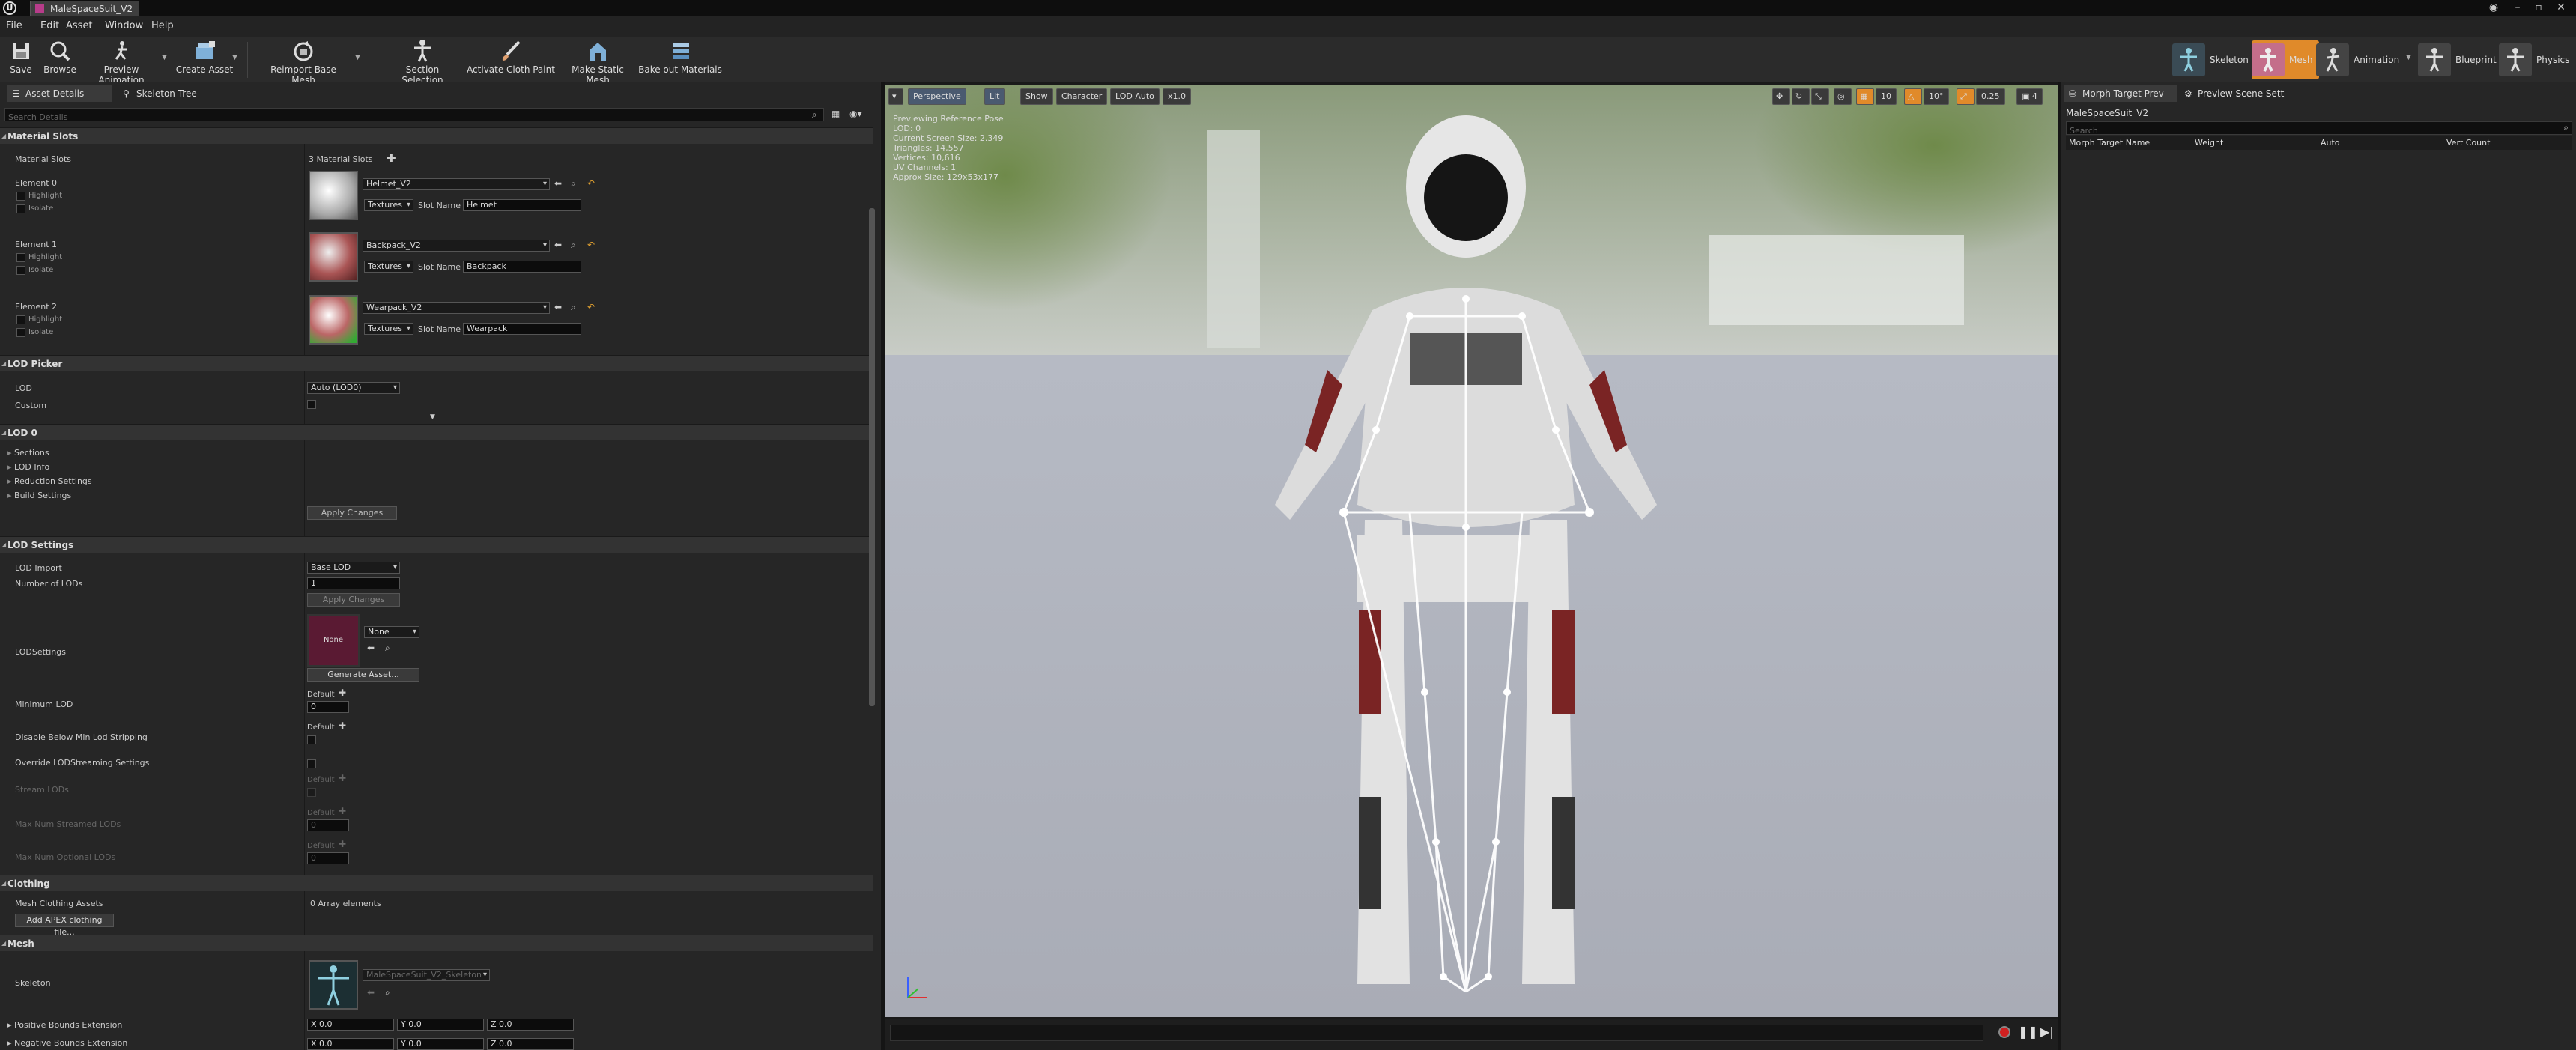 The image size is (2576, 1050). What do you see at coordinates (20, 332) in the screenshot?
I see `element-2-isolate-checkbox` at bounding box center [20, 332].